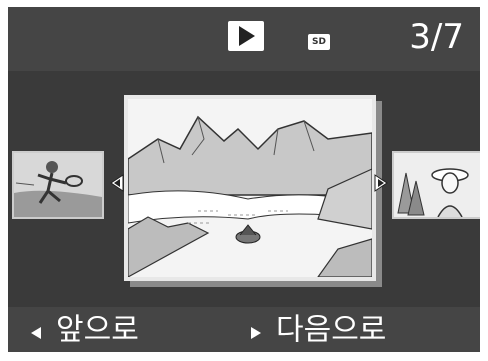 This screenshot has height=361, width=488. Describe the element at coordinates (244, 329) in the screenshot. I see `navigation-bar: 앞으로 다음으로` at that location.